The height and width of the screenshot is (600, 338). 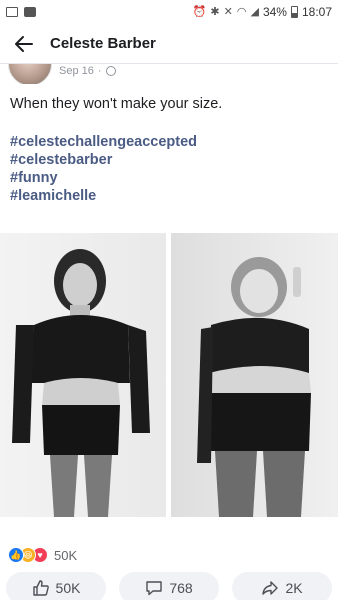 I want to click on bluetooth-icon: ✱, so click(x=215, y=11).